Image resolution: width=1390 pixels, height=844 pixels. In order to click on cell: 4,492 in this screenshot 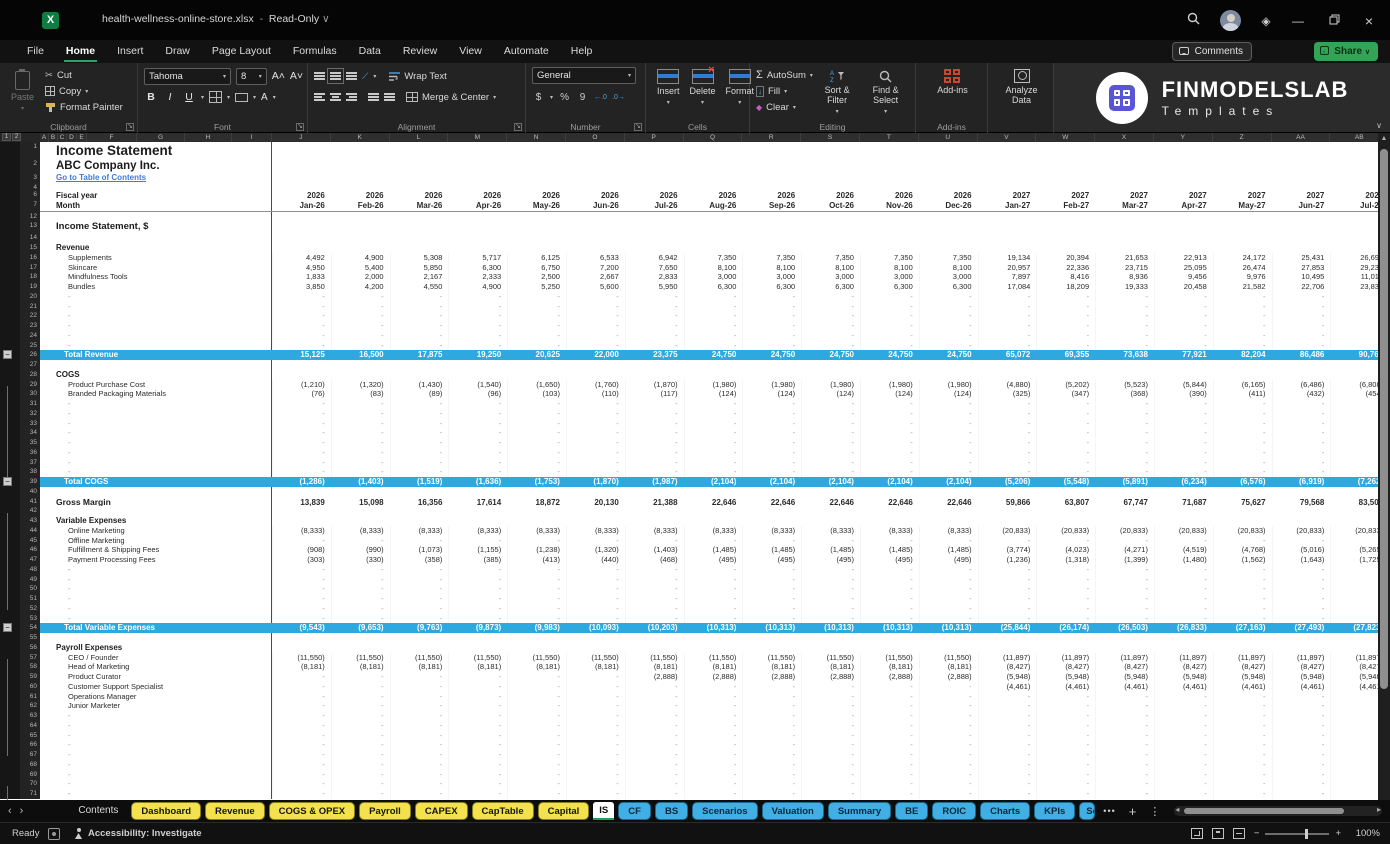, I will do `click(301, 257)`.